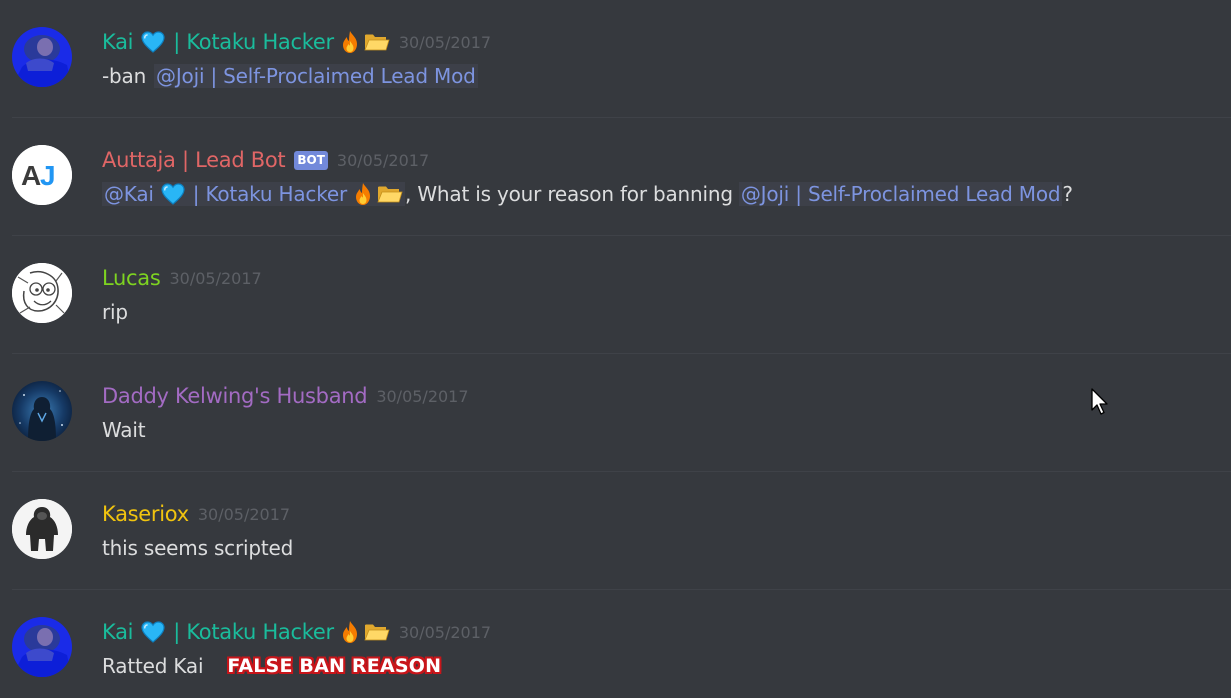 The image size is (1231, 698). What do you see at coordinates (145, 514) in the screenshot?
I see `username: Kaseriox` at bounding box center [145, 514].